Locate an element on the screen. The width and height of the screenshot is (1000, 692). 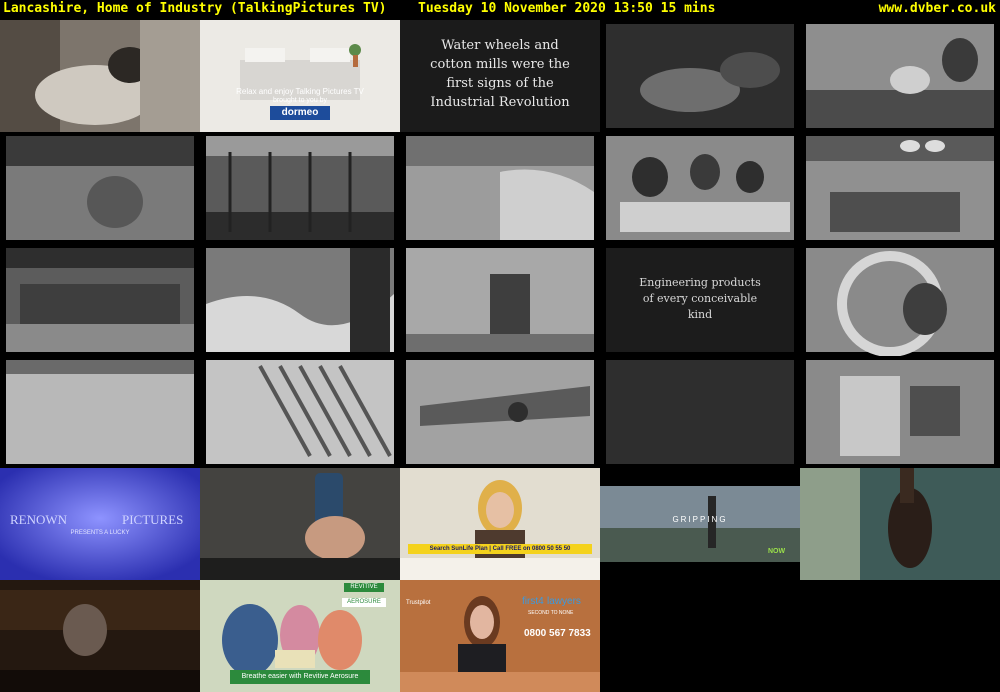
nowtv-logo: NOW is located at coordinates (777, 551).